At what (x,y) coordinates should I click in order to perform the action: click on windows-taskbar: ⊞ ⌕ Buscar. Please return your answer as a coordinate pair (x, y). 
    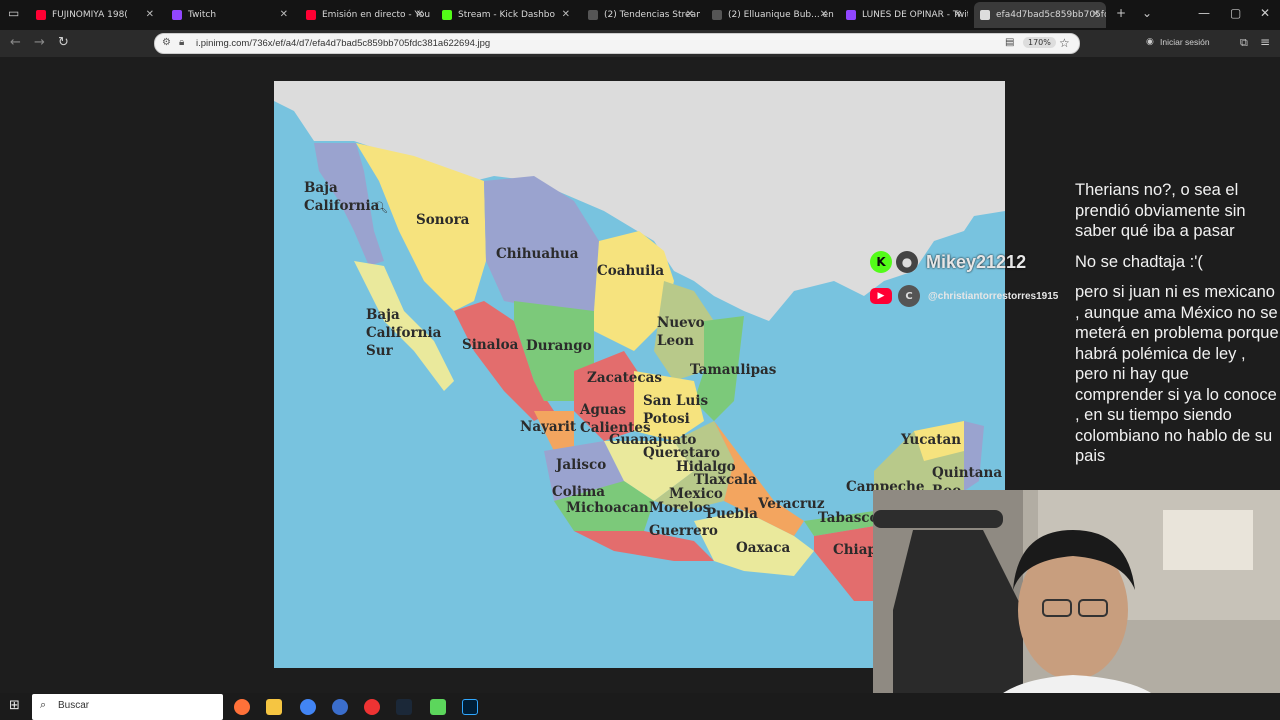
    Looking at the image, I should click on (640, 706).